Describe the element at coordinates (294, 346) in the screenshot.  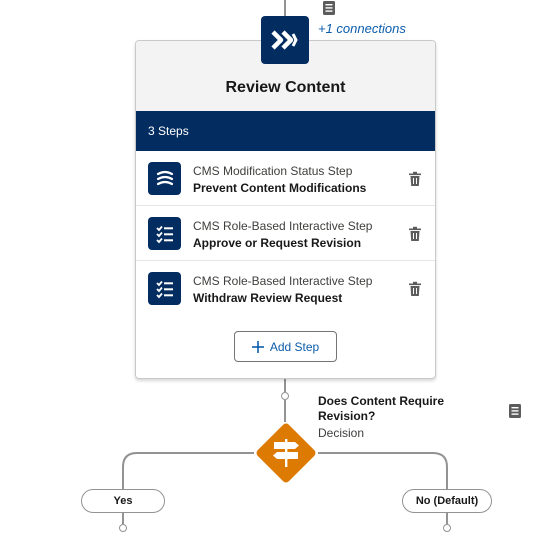
I see `add-step-label: Add Step` at that location.